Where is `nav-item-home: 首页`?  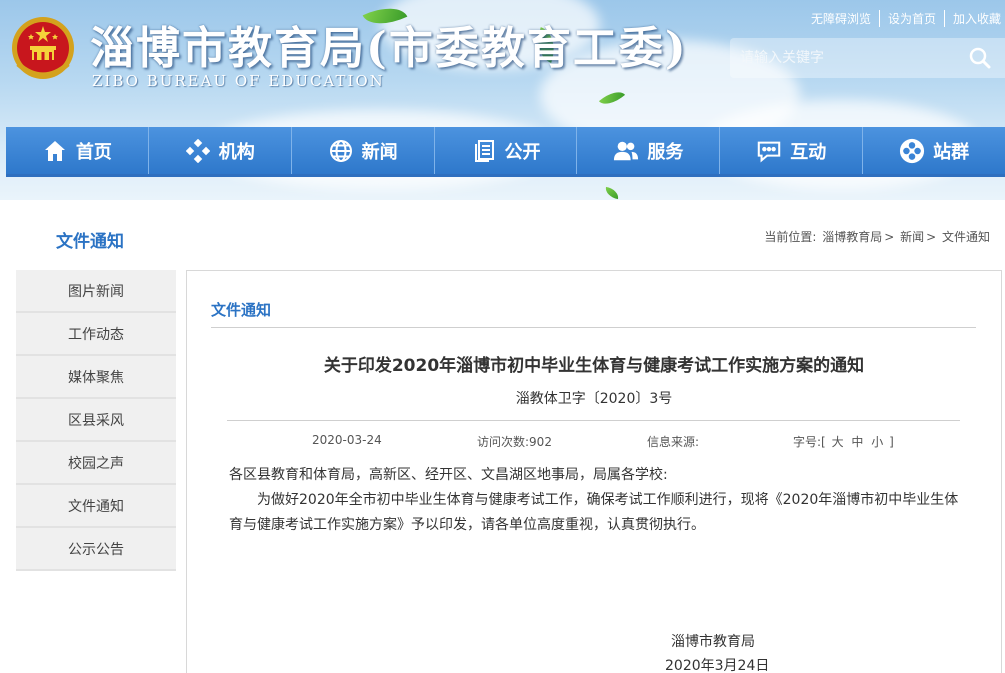
nav-item-home: 首页 is located at coordinates (77, 150).